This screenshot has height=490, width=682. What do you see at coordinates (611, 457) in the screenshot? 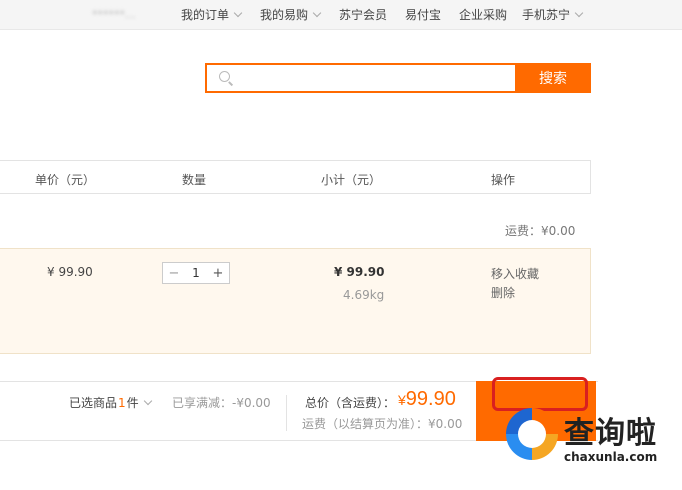
I see `watermark-url: chaxunla.com` at bounding box center [611, 457].